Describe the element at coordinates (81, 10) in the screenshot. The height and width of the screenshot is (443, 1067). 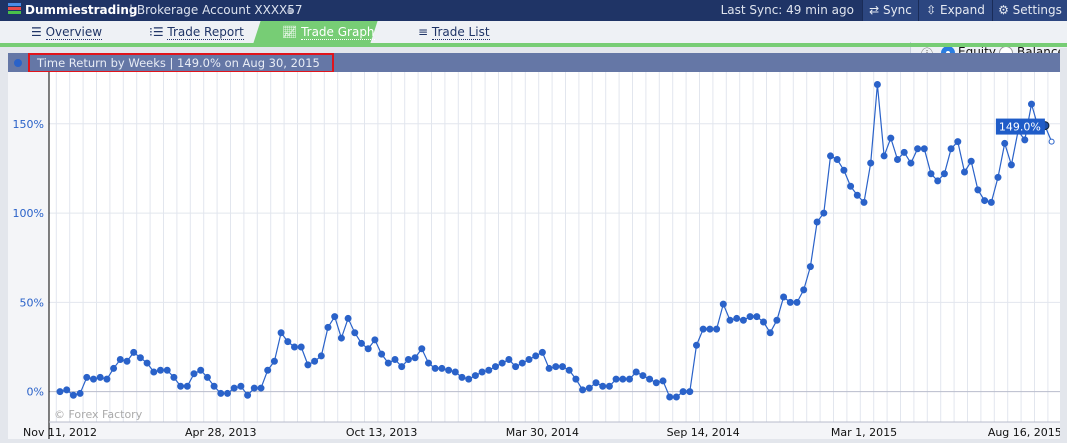
I see `brand-name: Dummiestrading` at that location.